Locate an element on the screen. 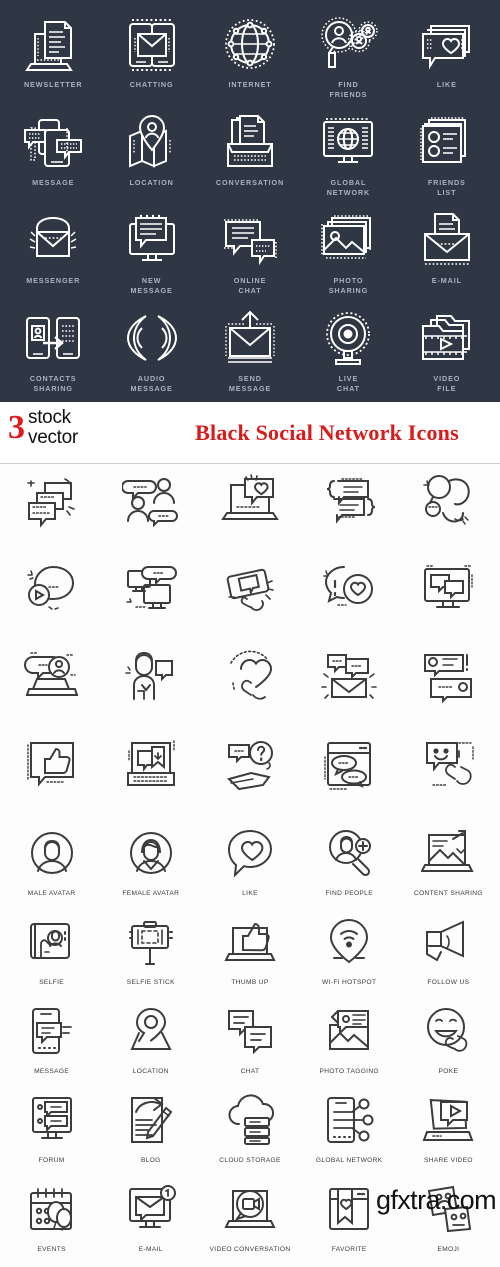  icon-label: SELFIE STICK is located at coordinates (150, 982).